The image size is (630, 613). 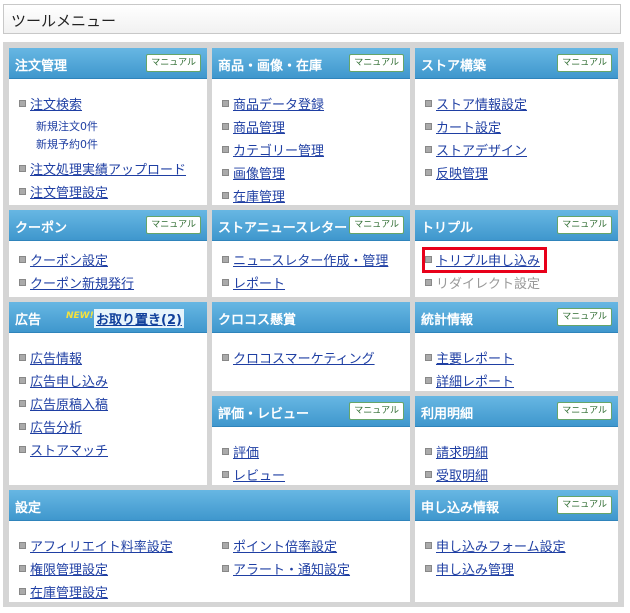 What do you see at coordinates (278, 149) in the screenshot?
I see `category-manage-link: カテゴリー管理` at bounding box center [278, 149].